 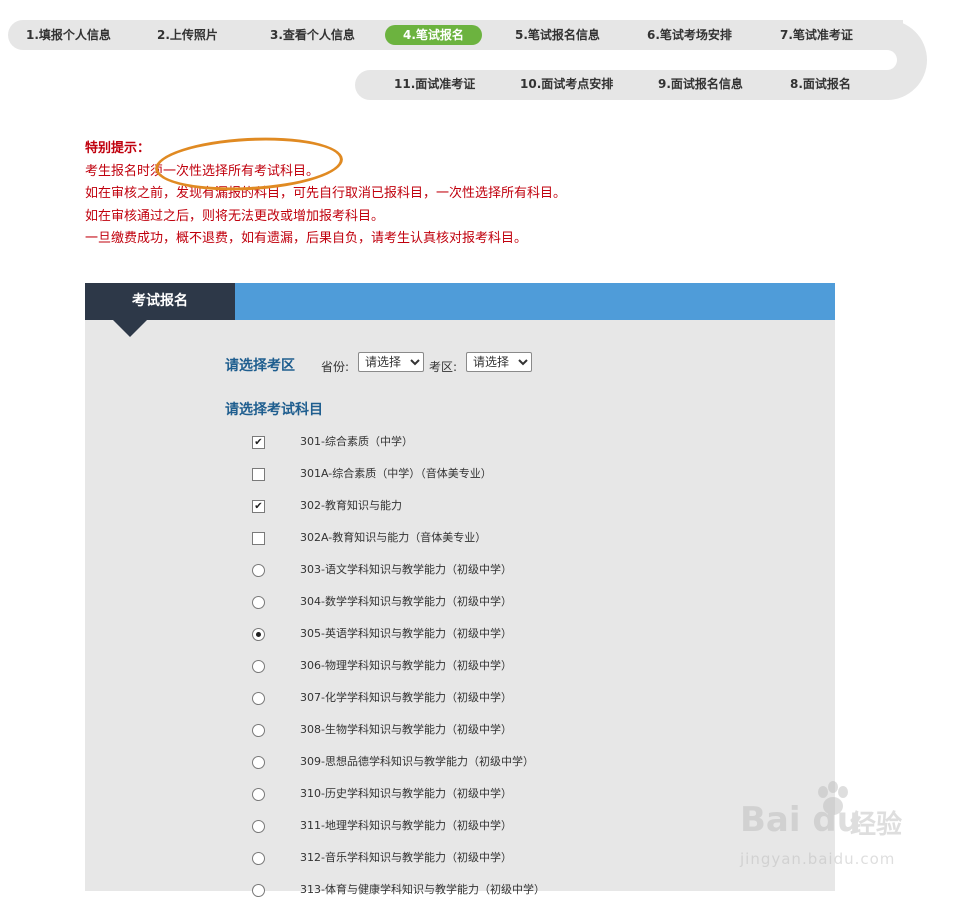 I want to click on province-label: 省份:, so click(x=335, y=367).